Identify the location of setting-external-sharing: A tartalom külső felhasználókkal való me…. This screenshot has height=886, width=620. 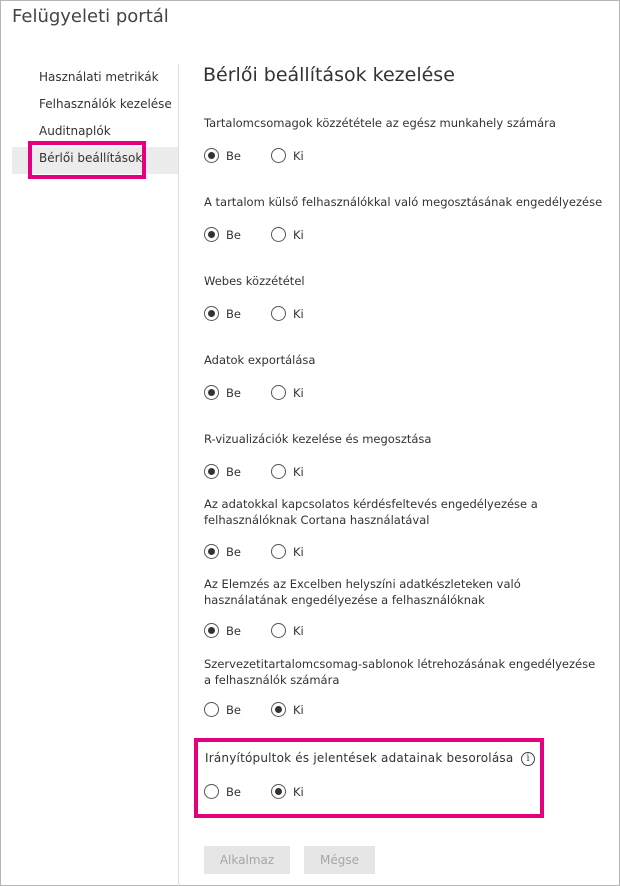
(404, 218).